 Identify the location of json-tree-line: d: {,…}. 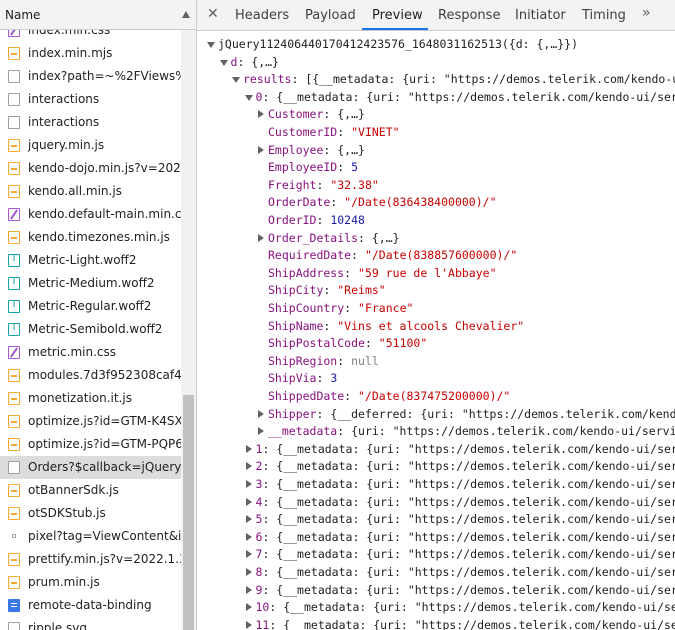
(436, 62).